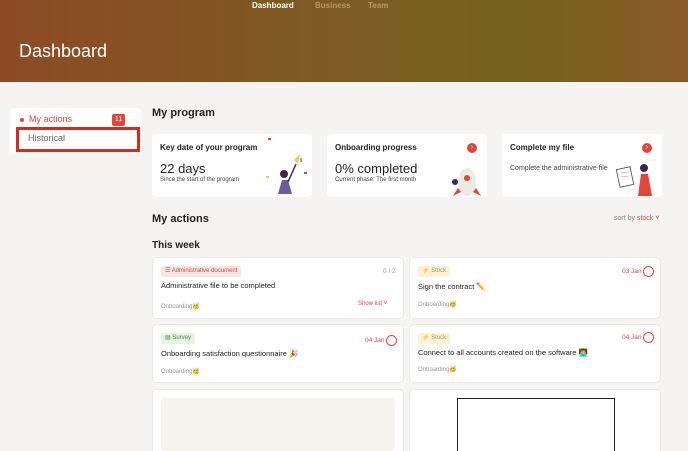 Image resolution: width=688 pixels, height=451 pixels. I want to click on show-list-button: Show list ˅, so click(372, 304).